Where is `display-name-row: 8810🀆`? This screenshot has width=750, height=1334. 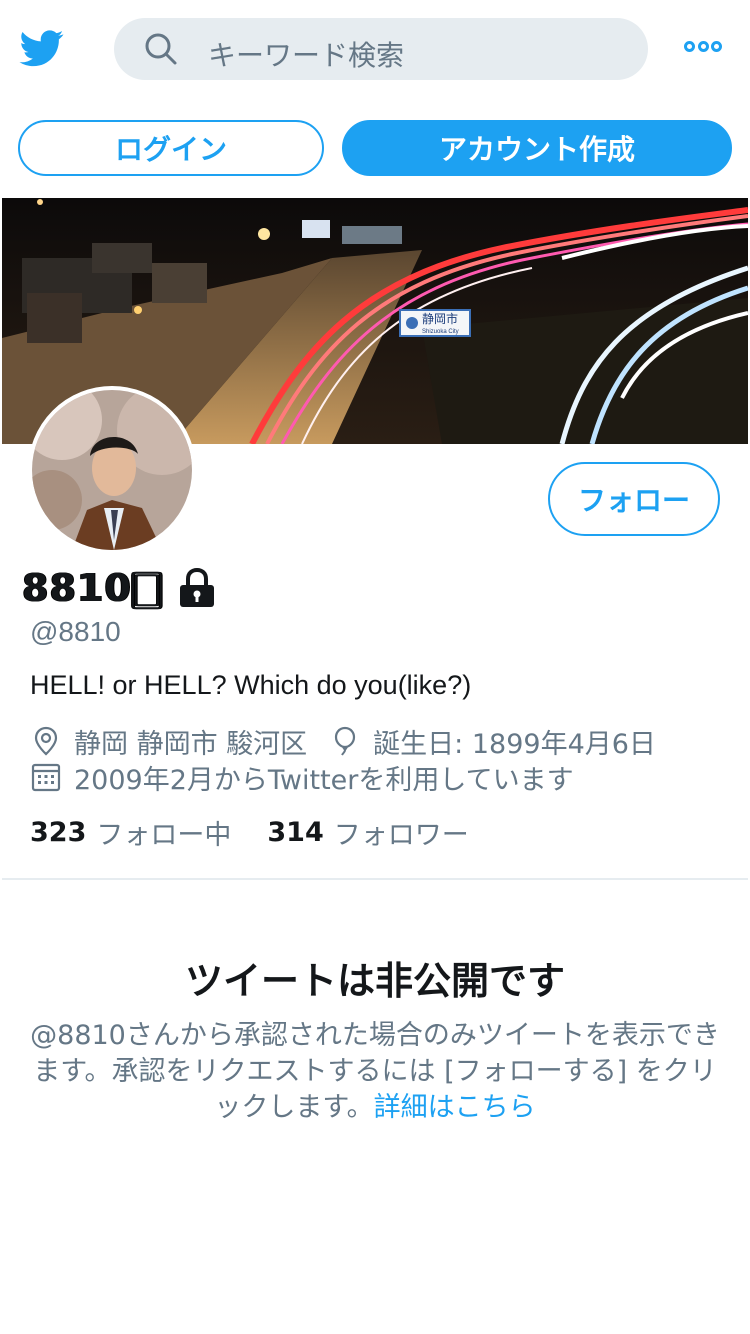 display-name-row: 8810🀆 is located at coordinates (119, 588).